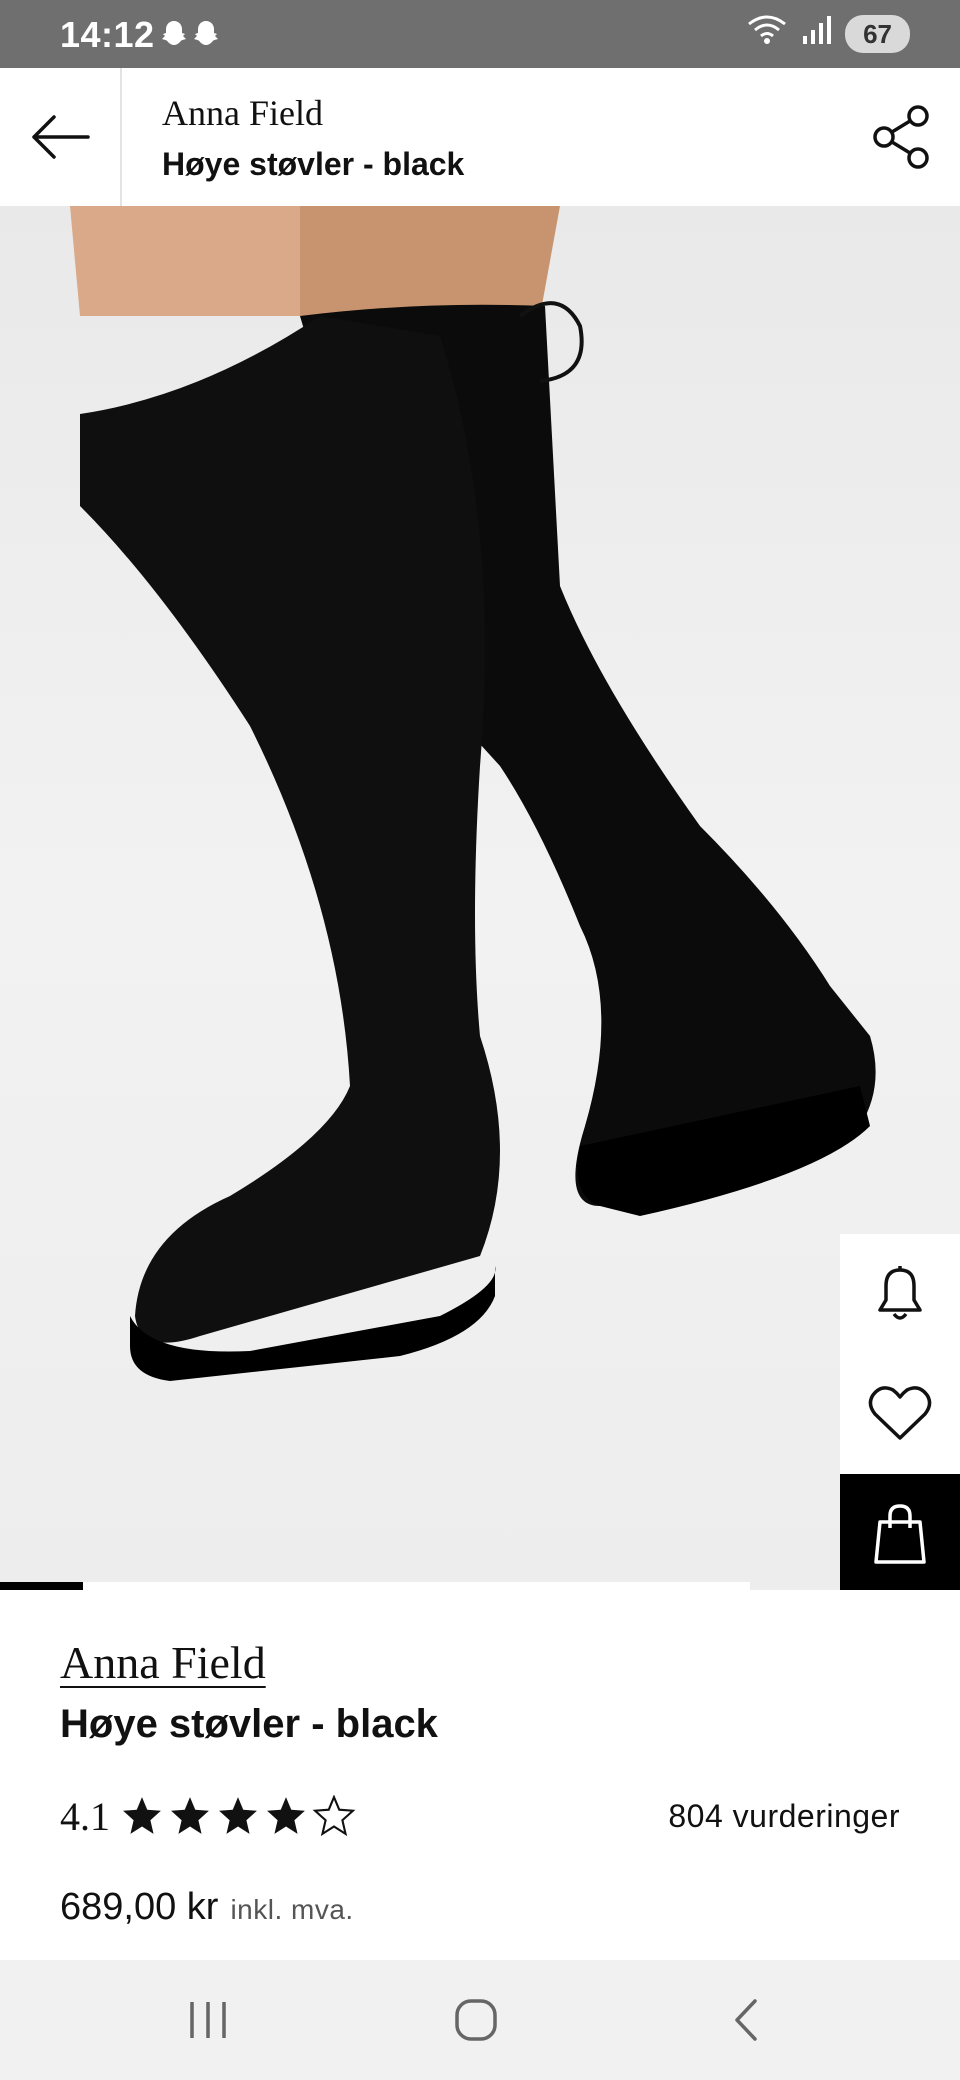 This screenshot has width=960, height=2080. I want to click on back-icon, so click(746, 2020).